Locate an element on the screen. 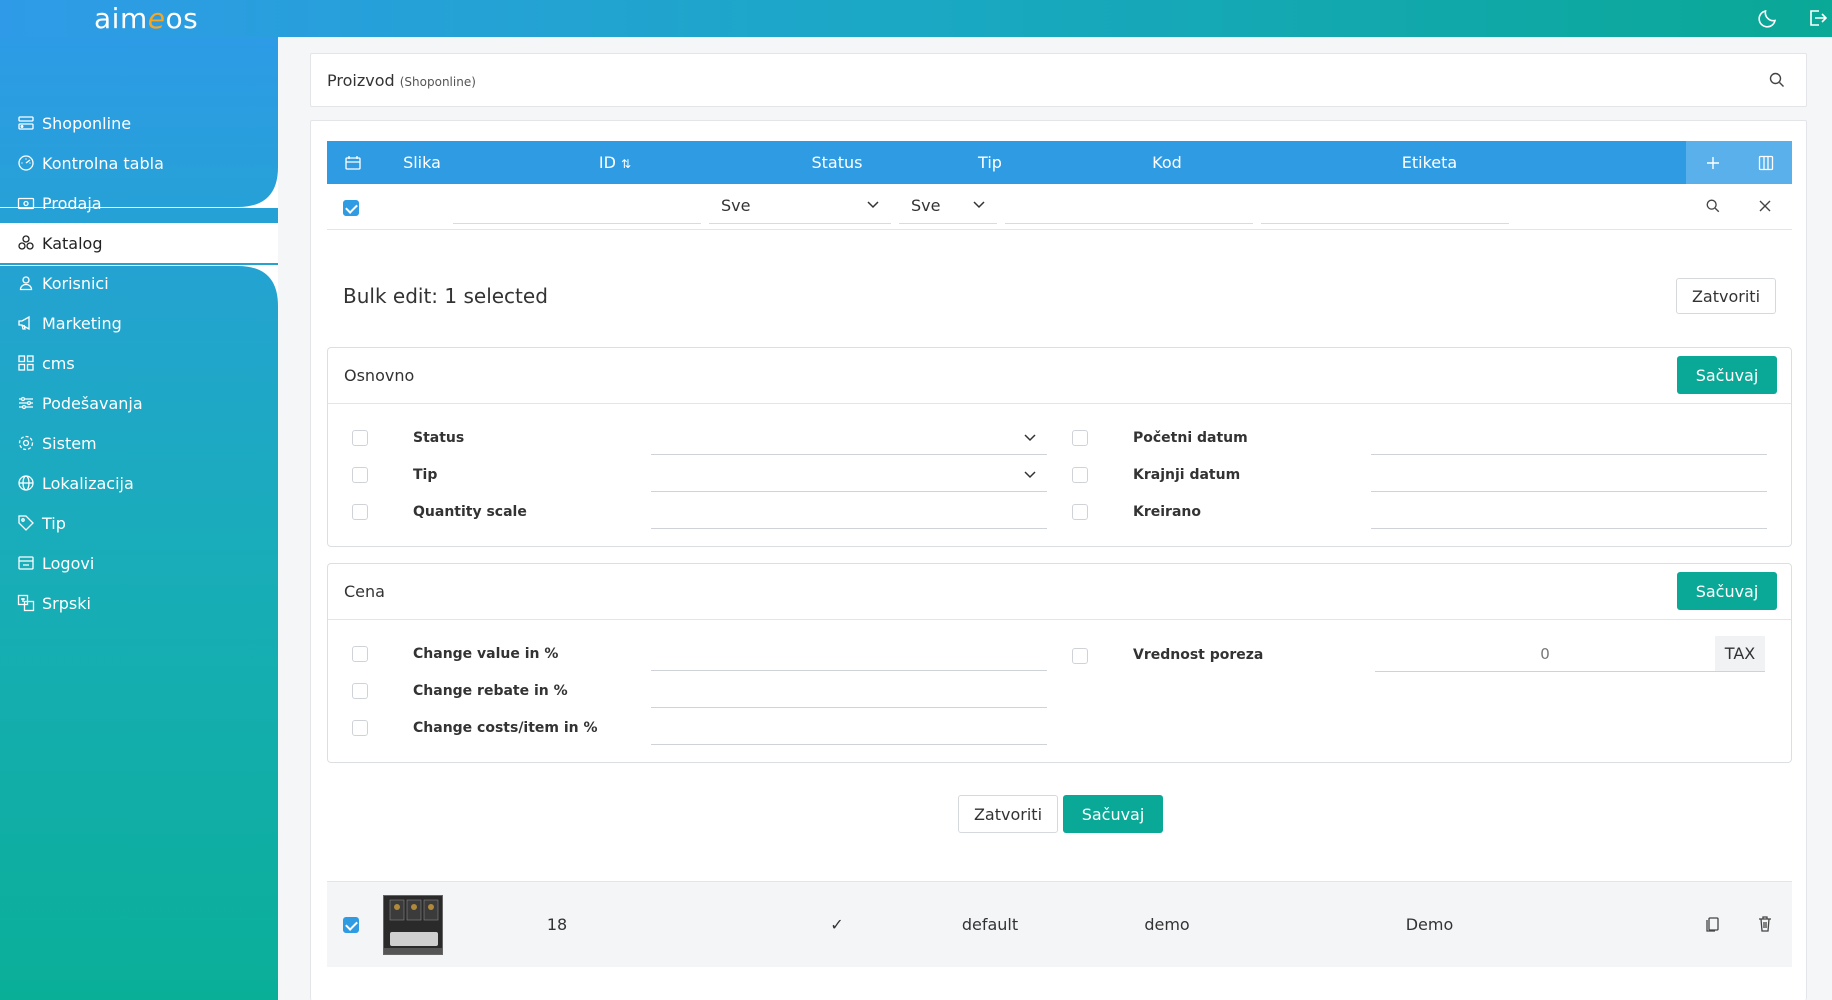 This screenshot has width=1832, height=1000. columns-icon is located at coordinates (1765, 162).